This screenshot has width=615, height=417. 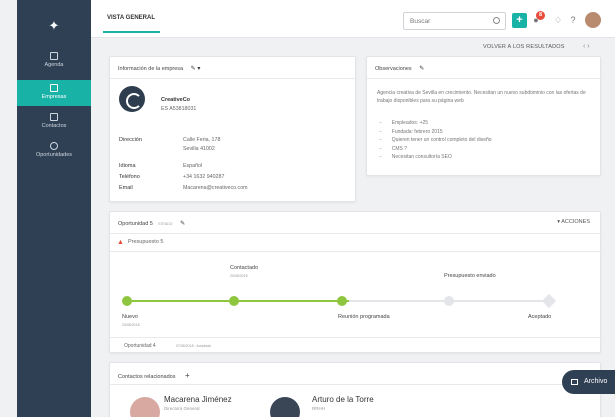 What do you see at coordinates (129, 177) in the screenshot?
I see `phone-label: Teléfono` at bounding box center [129, 177].